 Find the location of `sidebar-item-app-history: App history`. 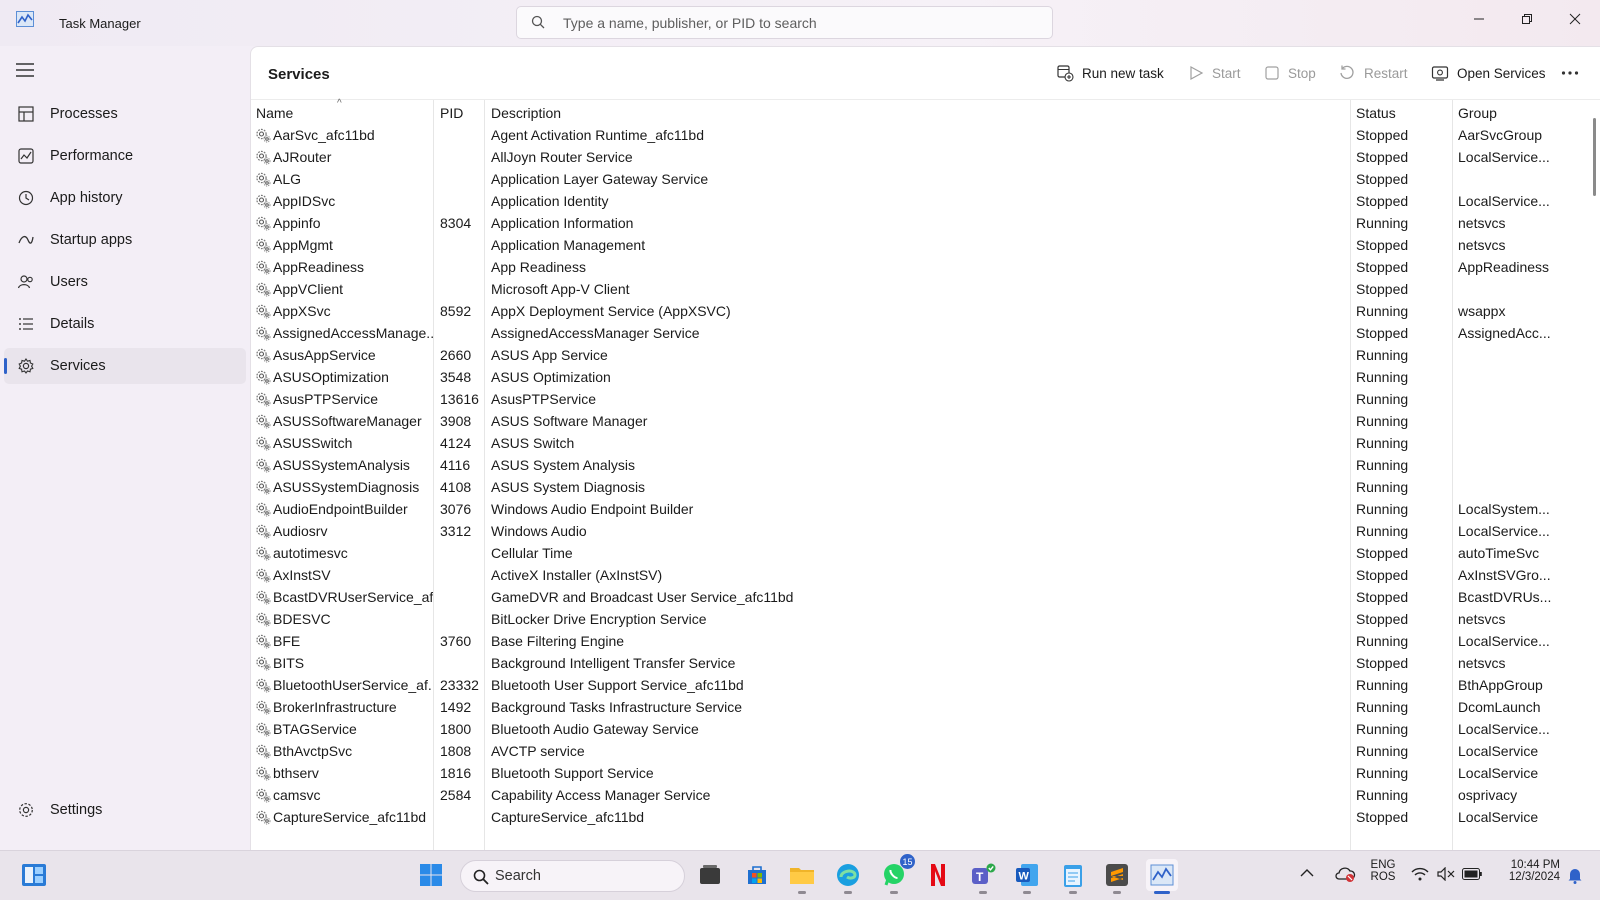

sidebar-item-app-history: App history is located at coordinates (125, 198).